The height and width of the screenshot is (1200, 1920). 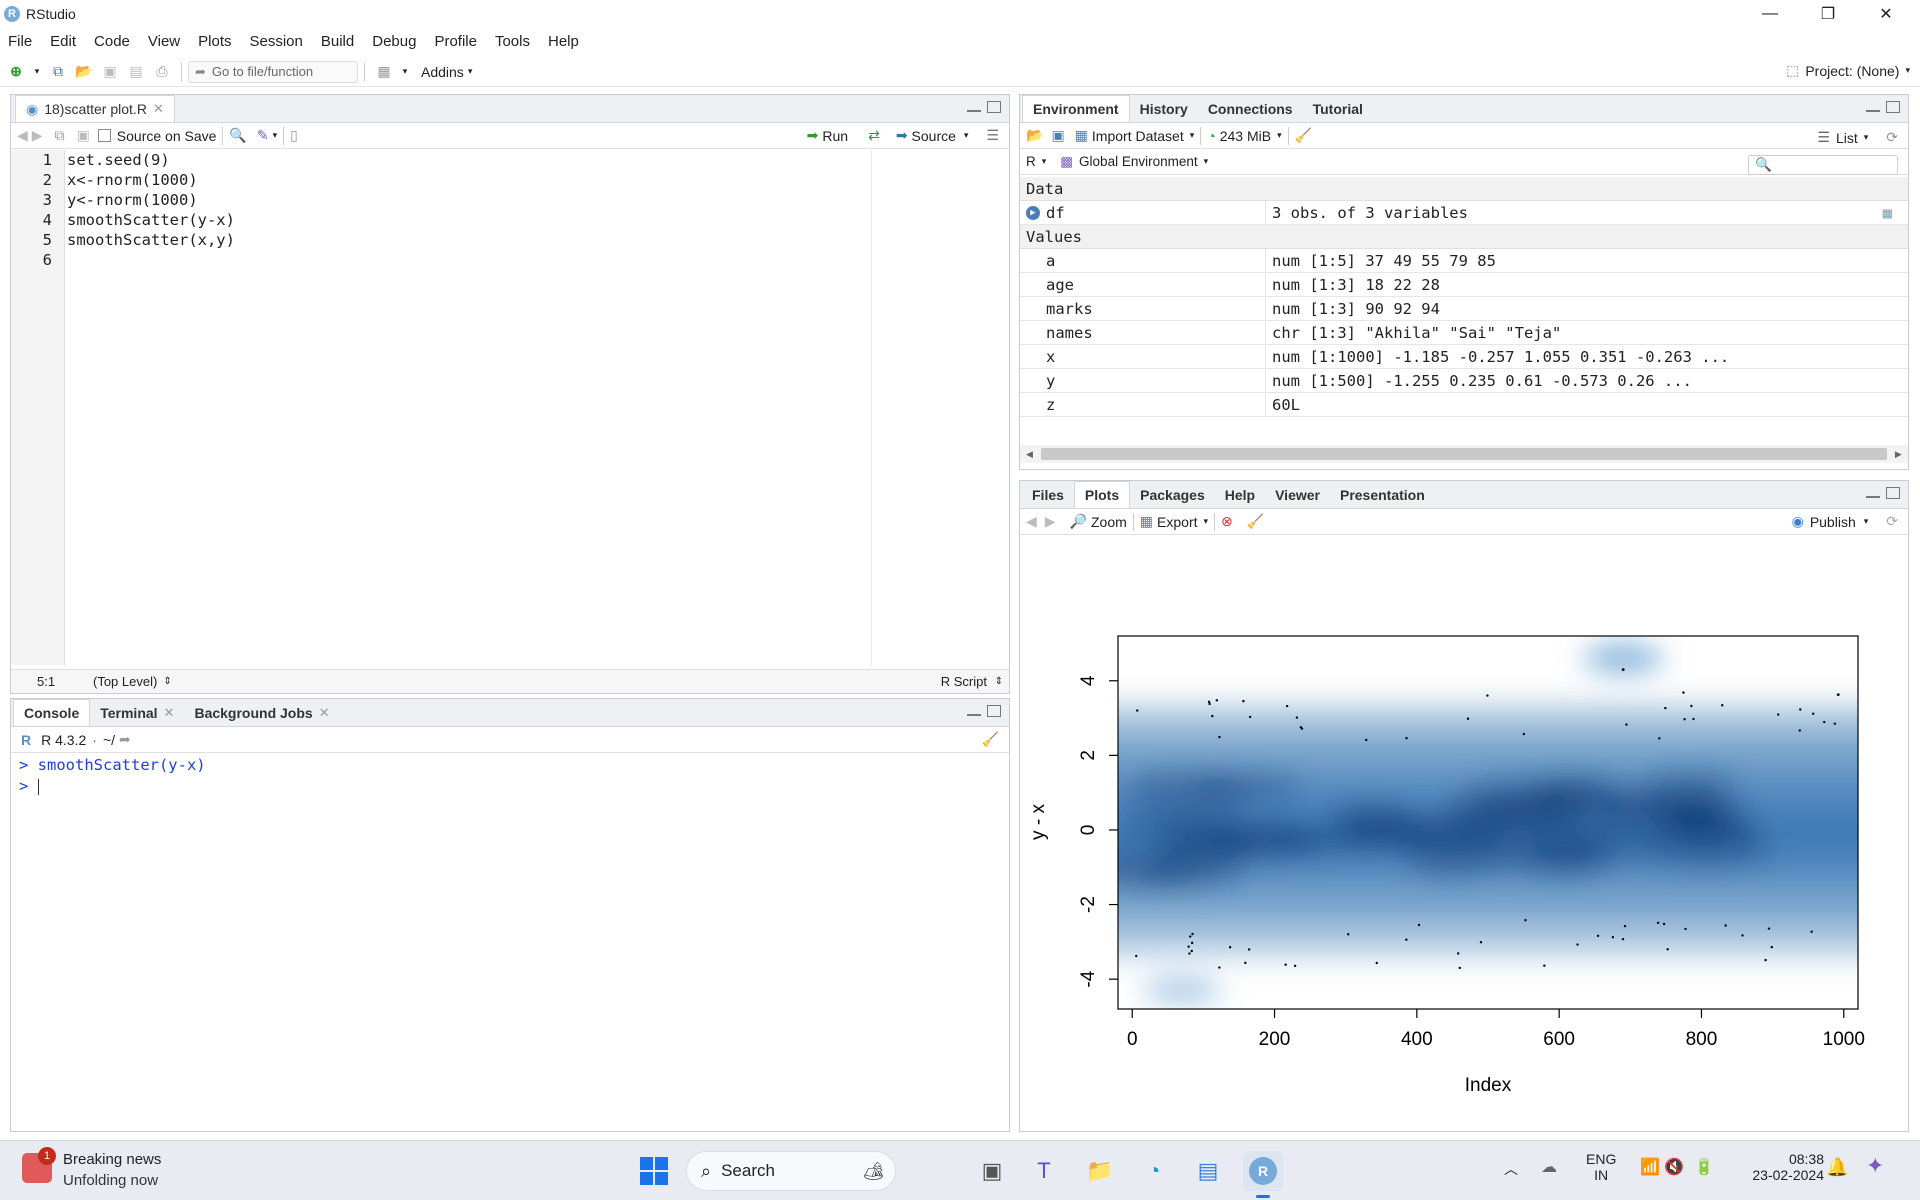 What do you see at coordinates (1464, 405) in the screenshot?
I see `env-row-z: z 60L` at bounding box center [1464, 405].